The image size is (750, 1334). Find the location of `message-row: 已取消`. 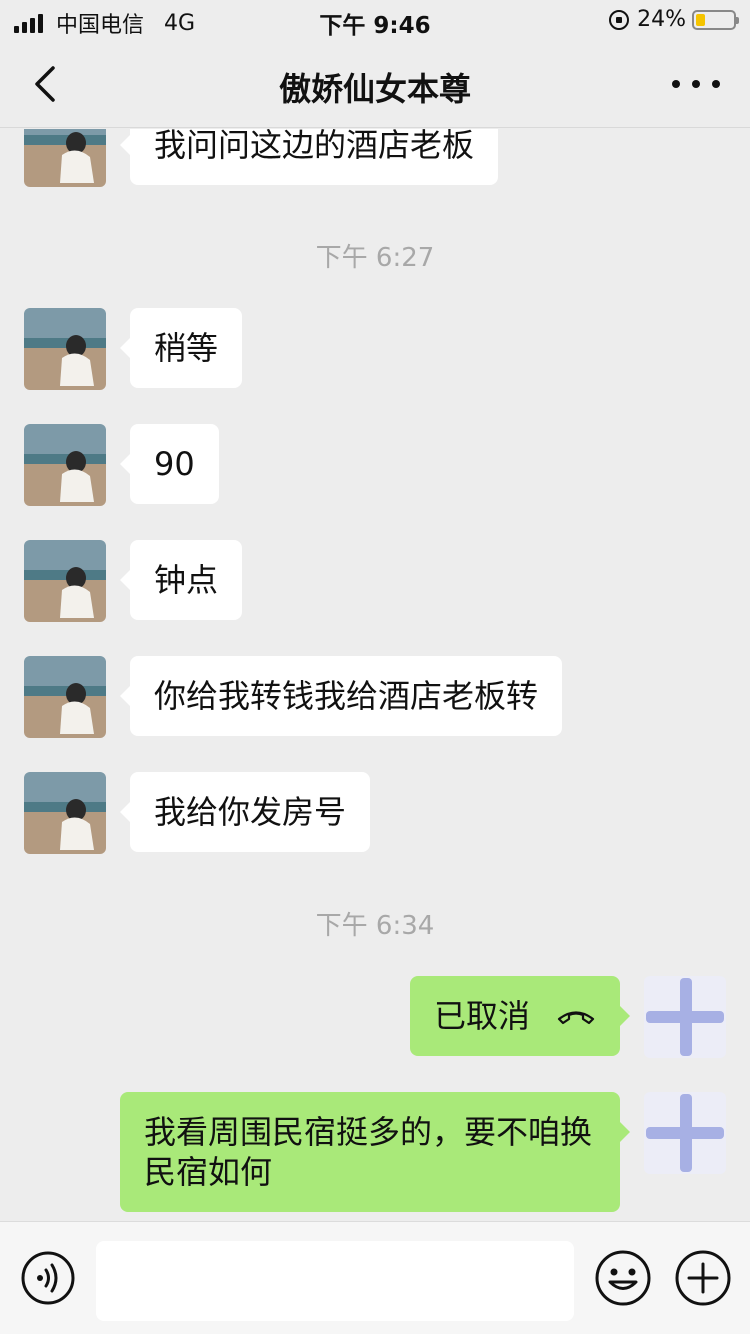

message-row: 已取消 is located at coordinates (375, 1017).